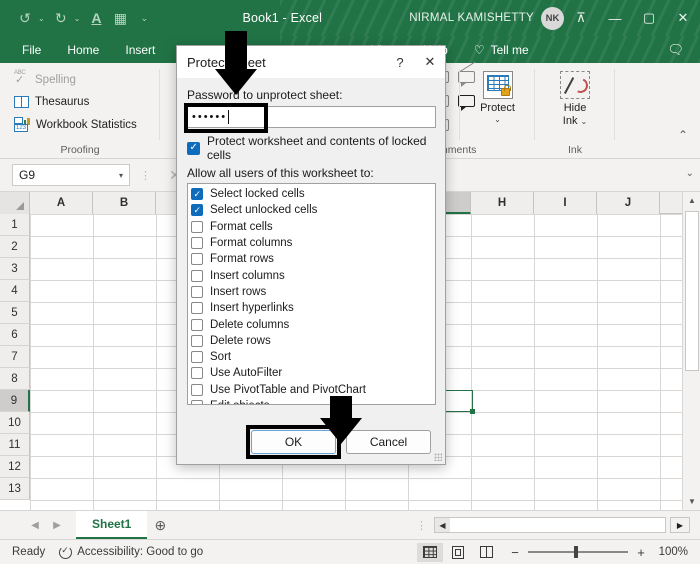 The height and width of the screenshot is (564, 700). What do you see at coordinates (313, 227) in the screenshot?
I see `permission-format-cells: Format cells` at bounding box center [313, 227].